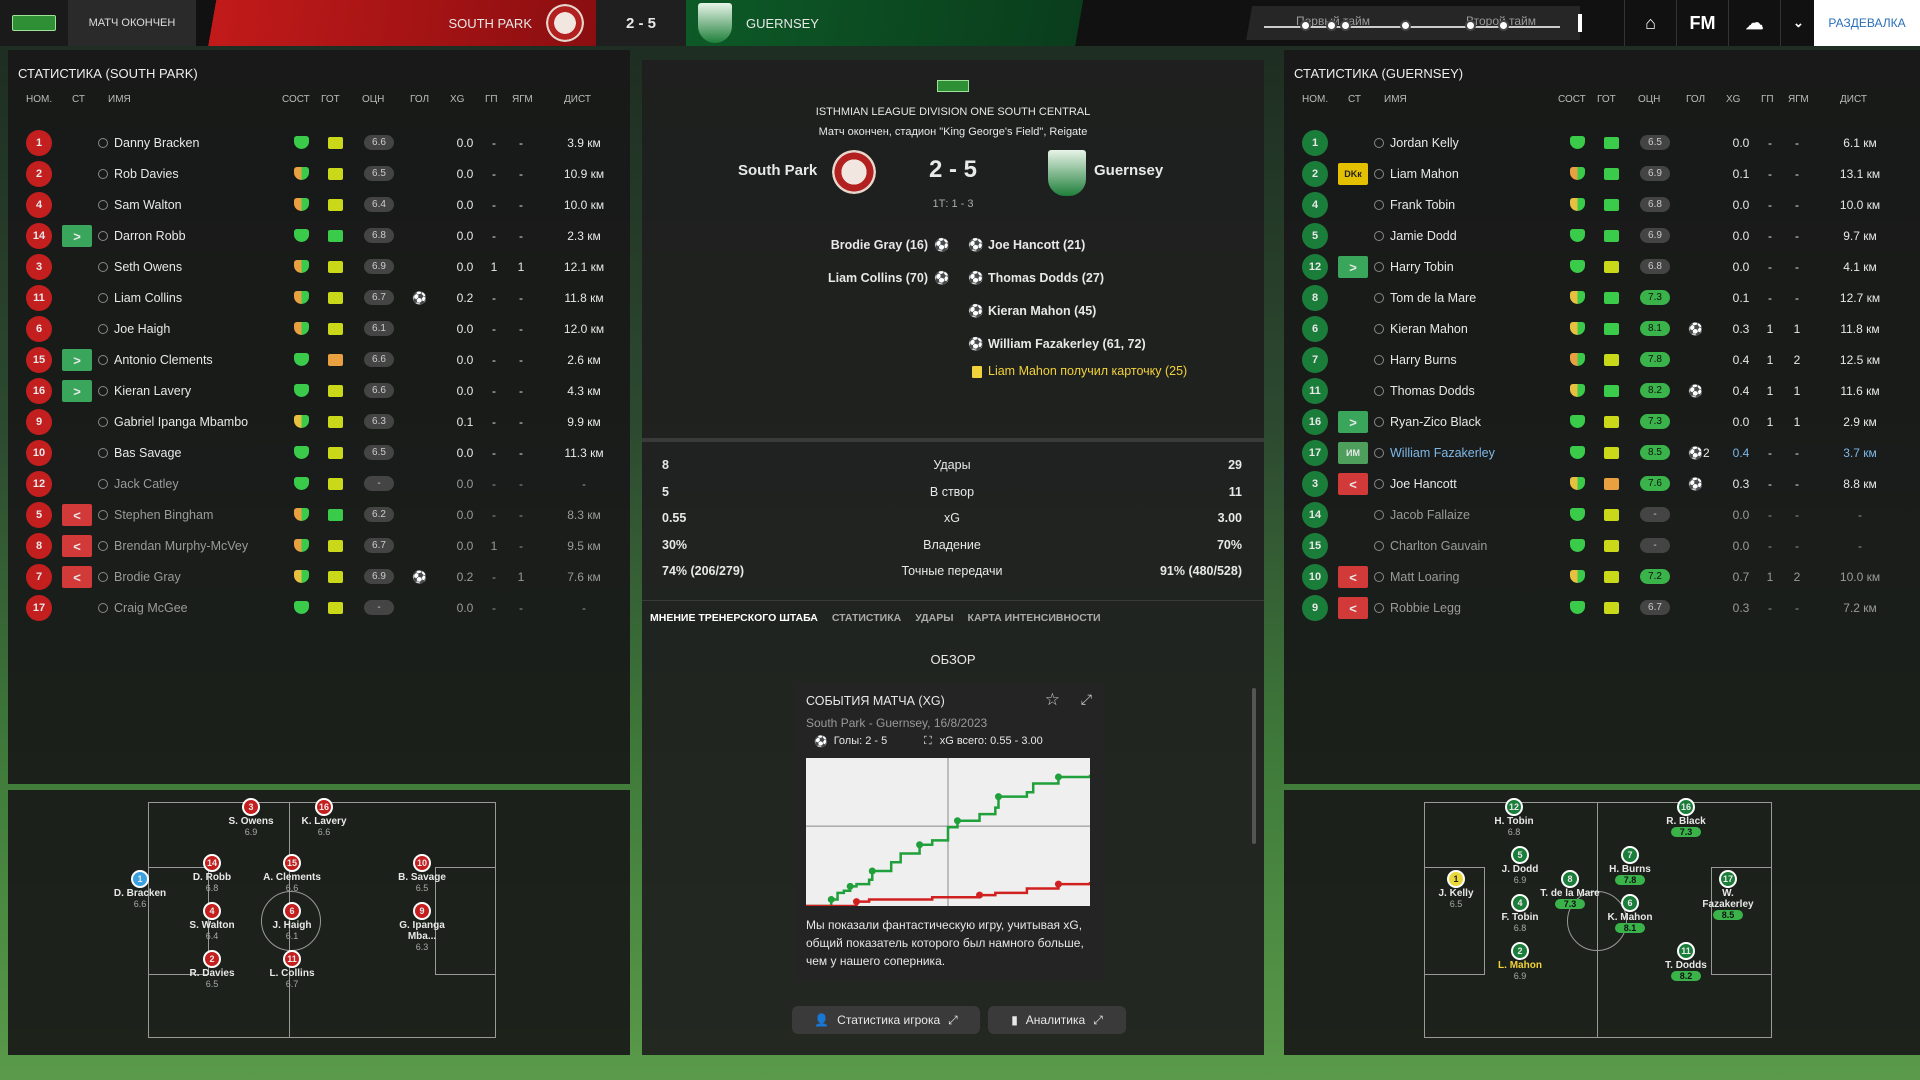  I want to click on player-name: Robbie Legg, so click(1425, 608).